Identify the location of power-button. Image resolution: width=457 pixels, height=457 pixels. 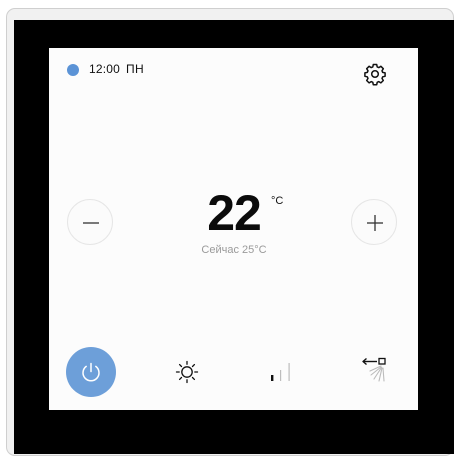
(91, 372).